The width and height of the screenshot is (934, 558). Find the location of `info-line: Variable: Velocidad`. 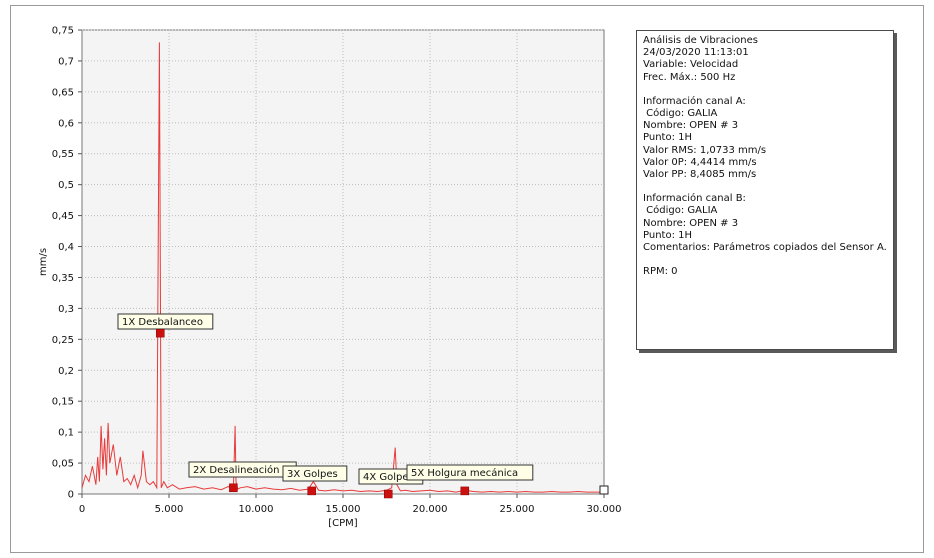

info-line: Variable: Velocidad is located at coordinates (691, 65).